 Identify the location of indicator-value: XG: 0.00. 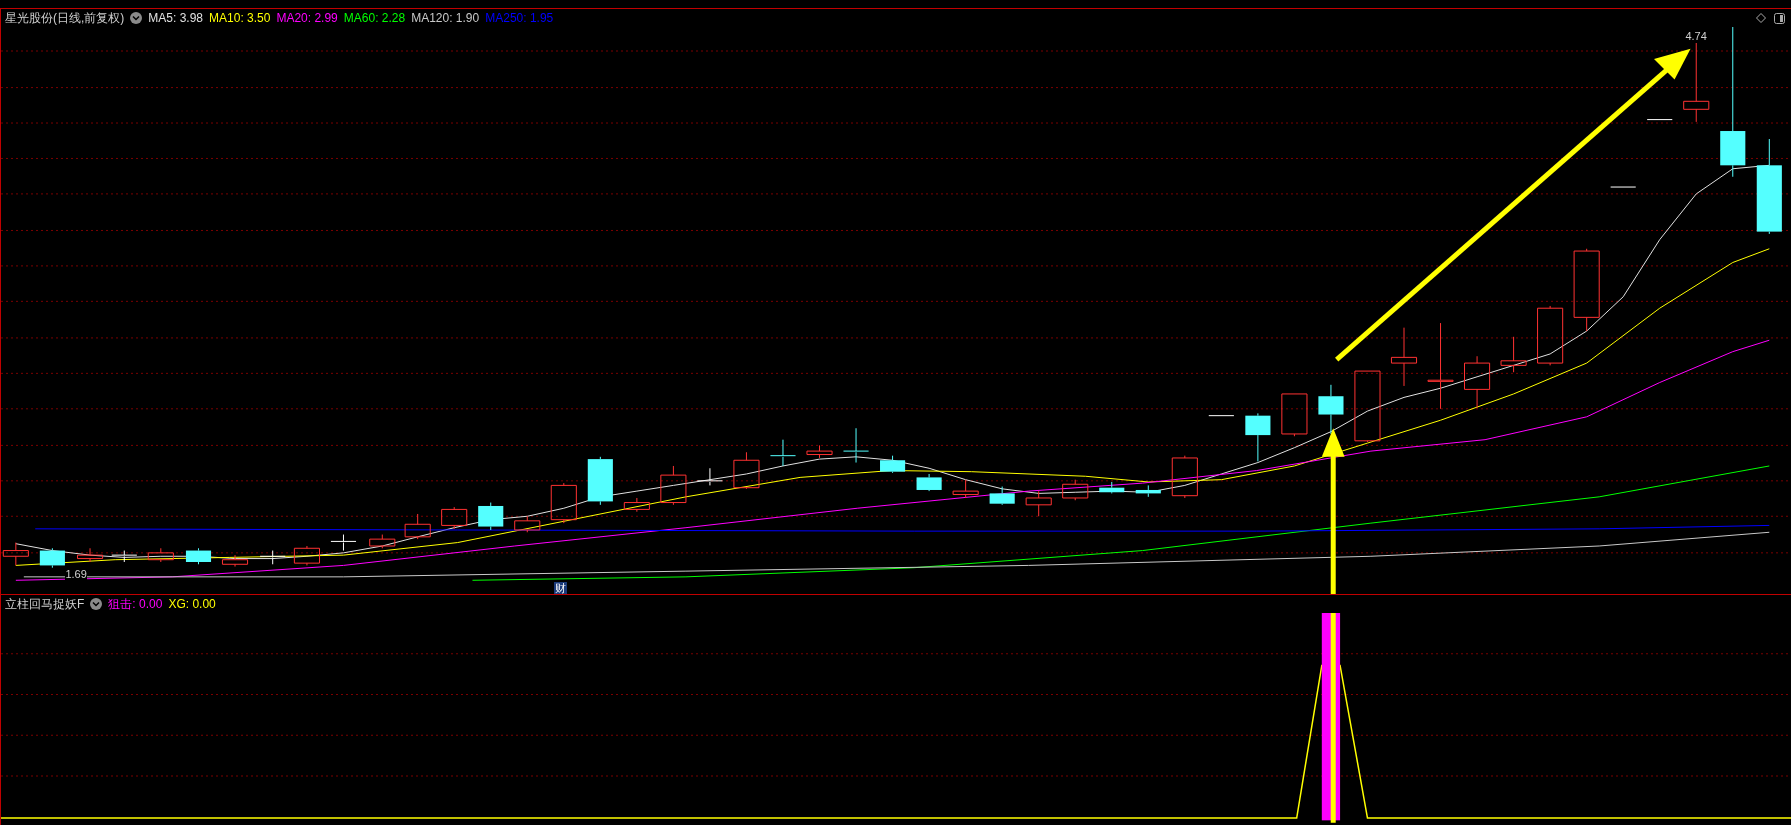
(192, 604).